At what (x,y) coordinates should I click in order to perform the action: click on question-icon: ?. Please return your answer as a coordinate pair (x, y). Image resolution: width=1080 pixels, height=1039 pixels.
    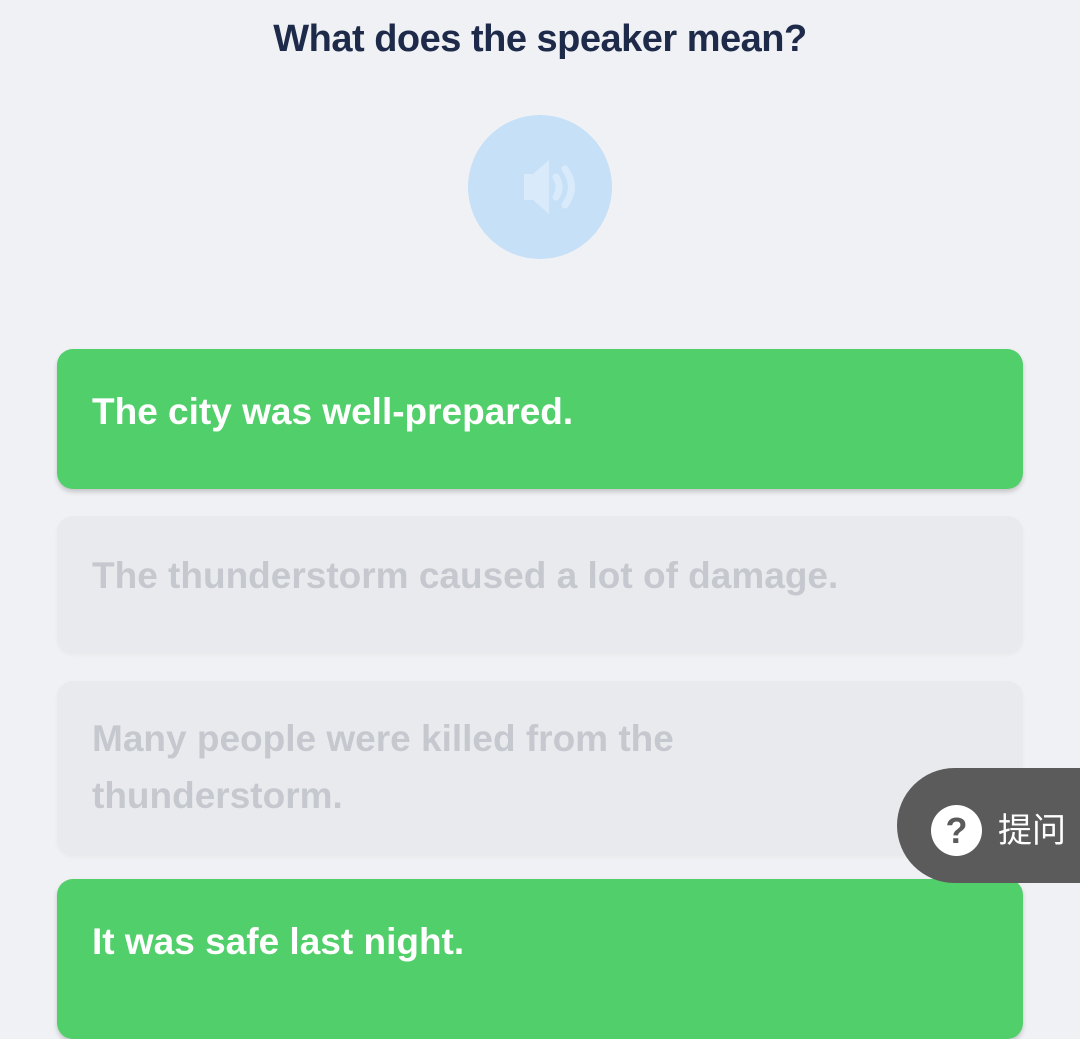
    Looking at the image, I should click on (956, 830).